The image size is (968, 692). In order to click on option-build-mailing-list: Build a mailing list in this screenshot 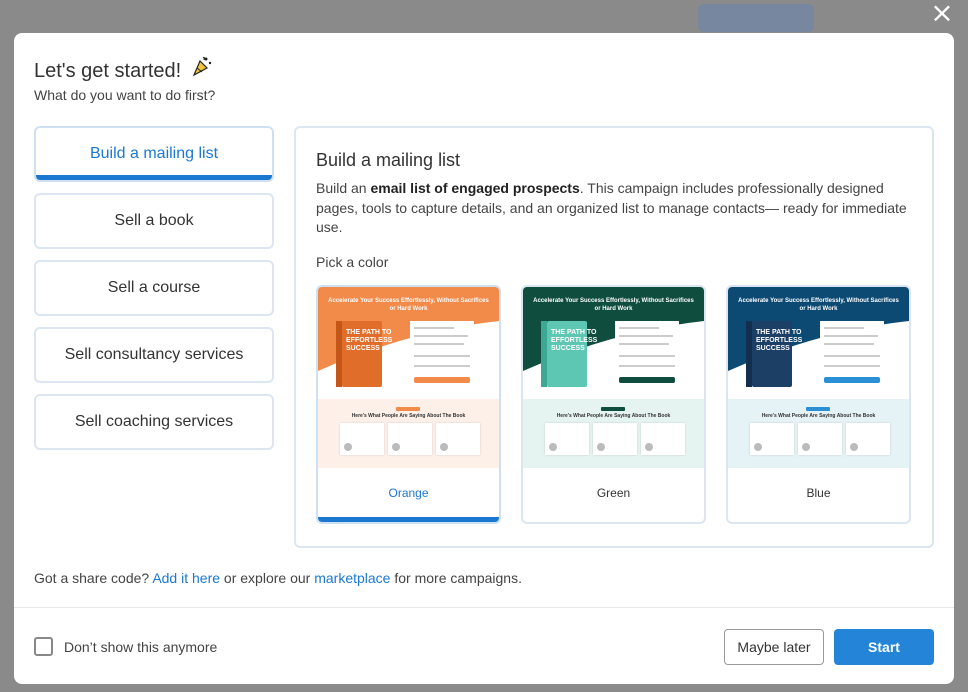, I will do `click(154, 154)`.